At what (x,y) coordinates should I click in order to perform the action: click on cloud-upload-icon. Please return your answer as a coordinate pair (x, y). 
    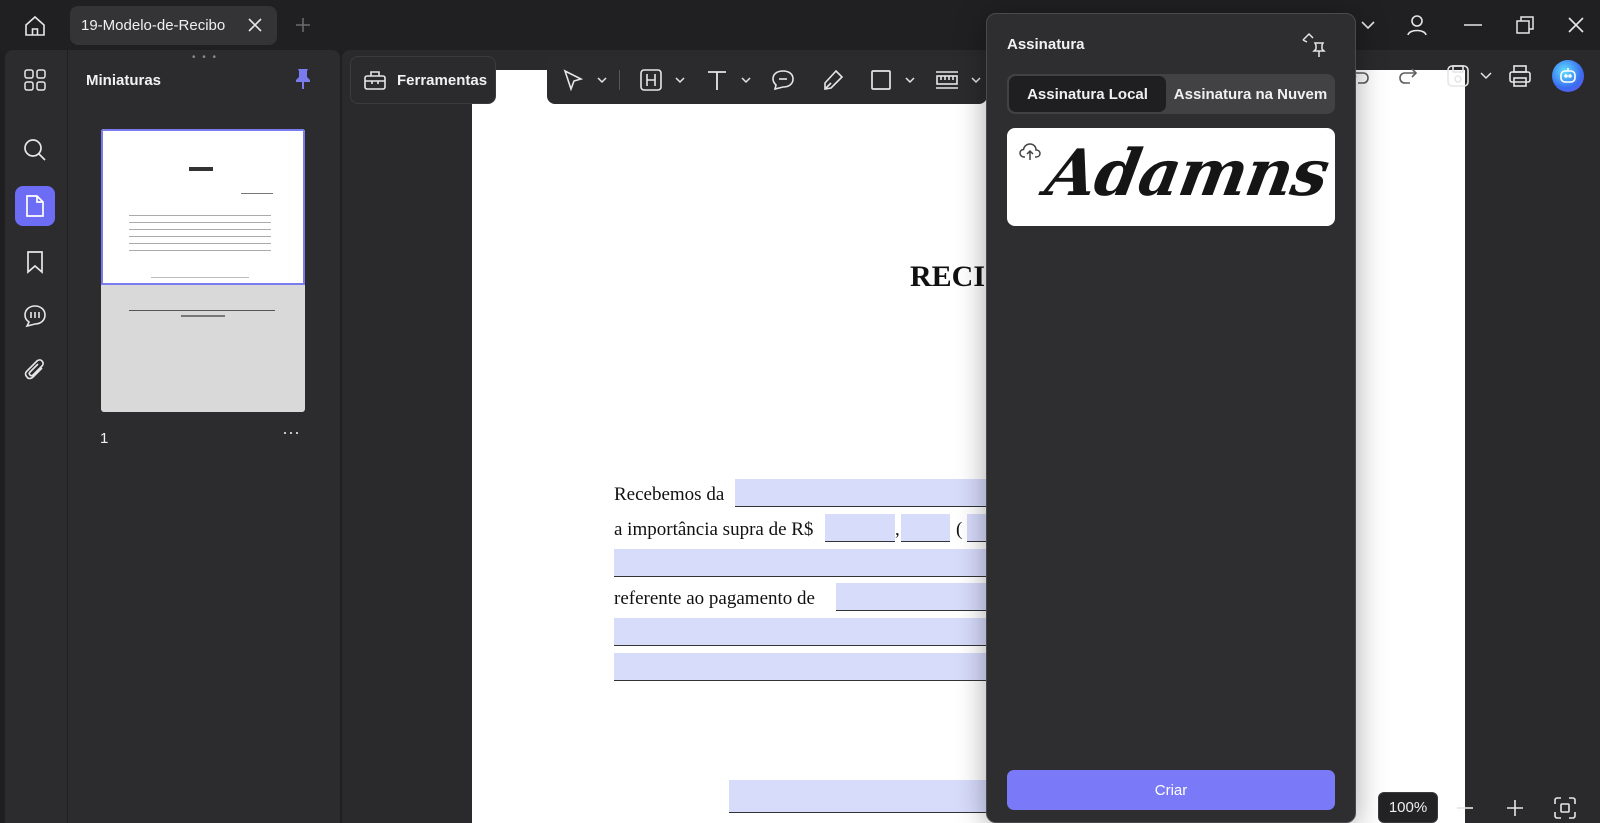
    Looking at the image, I should click on (1031, 153).